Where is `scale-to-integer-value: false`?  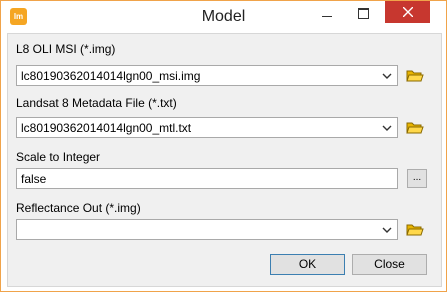
scale-to-integer-value: false is located at coordinates (34, 179).